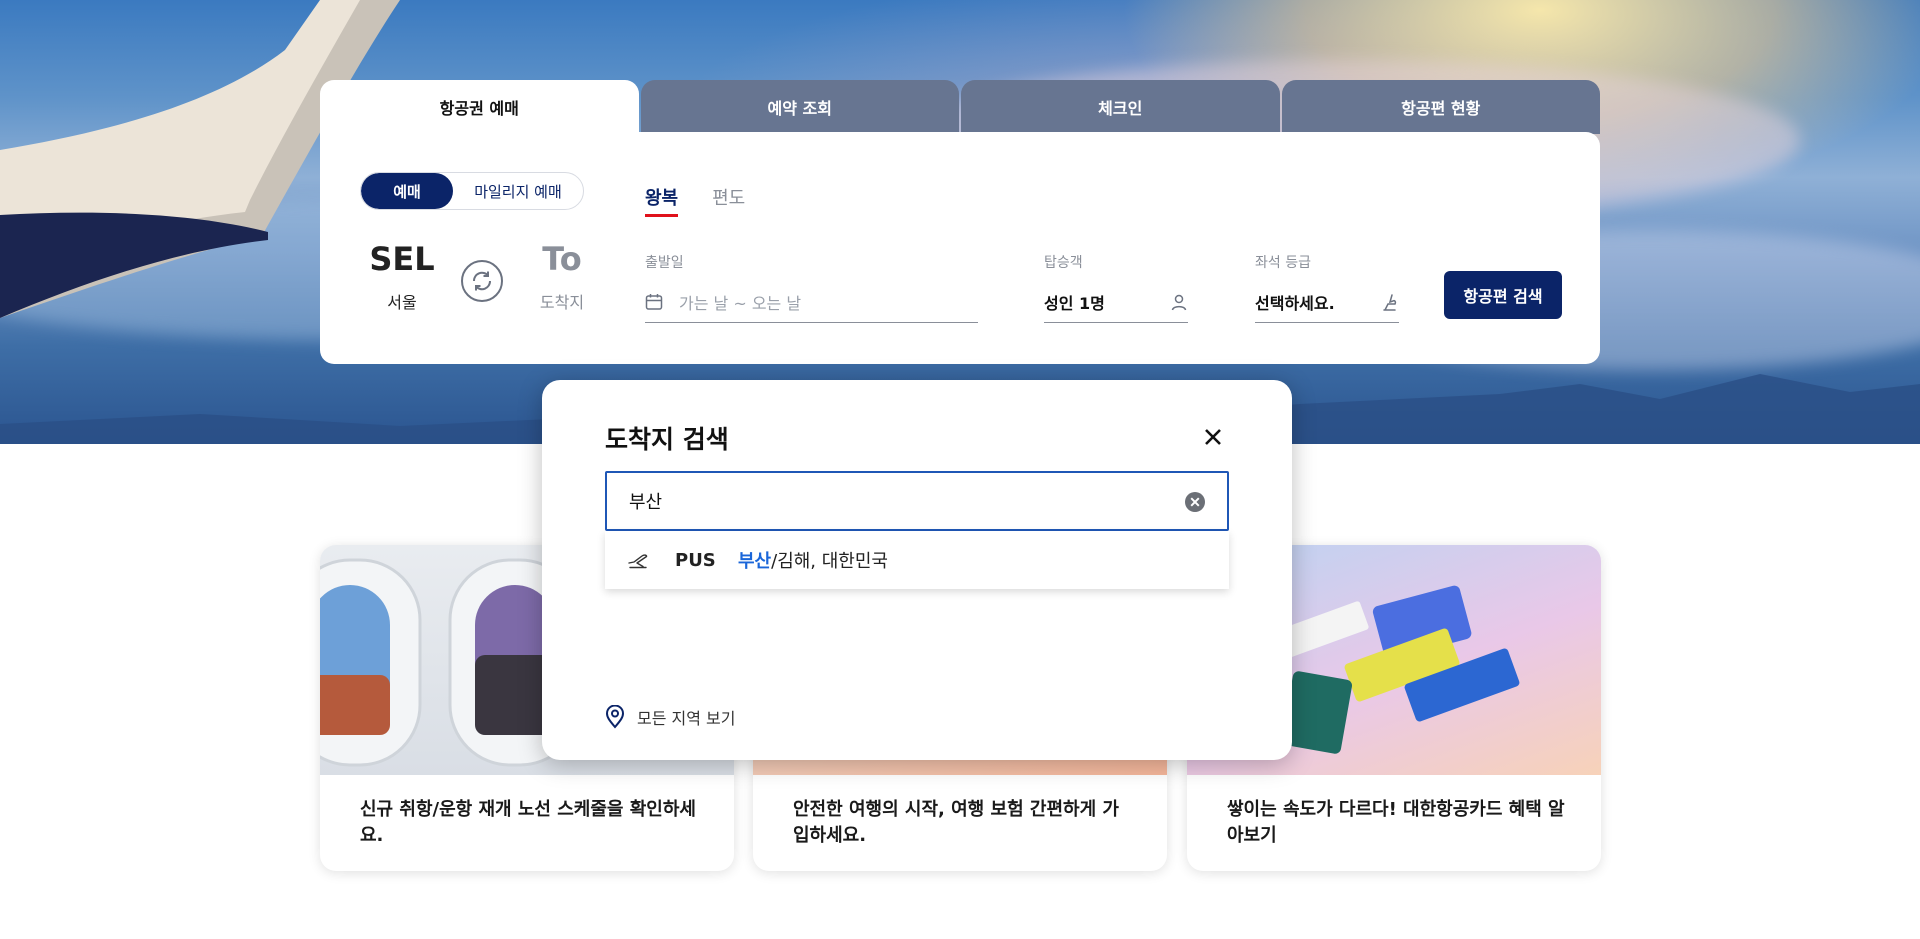 The height and width of the screenshot is (939, 1920). What do you see at coordinates (1063, 263) in the screenshot?
I see `passengers-label: 탑승객` at bounding box center [1063, 263].